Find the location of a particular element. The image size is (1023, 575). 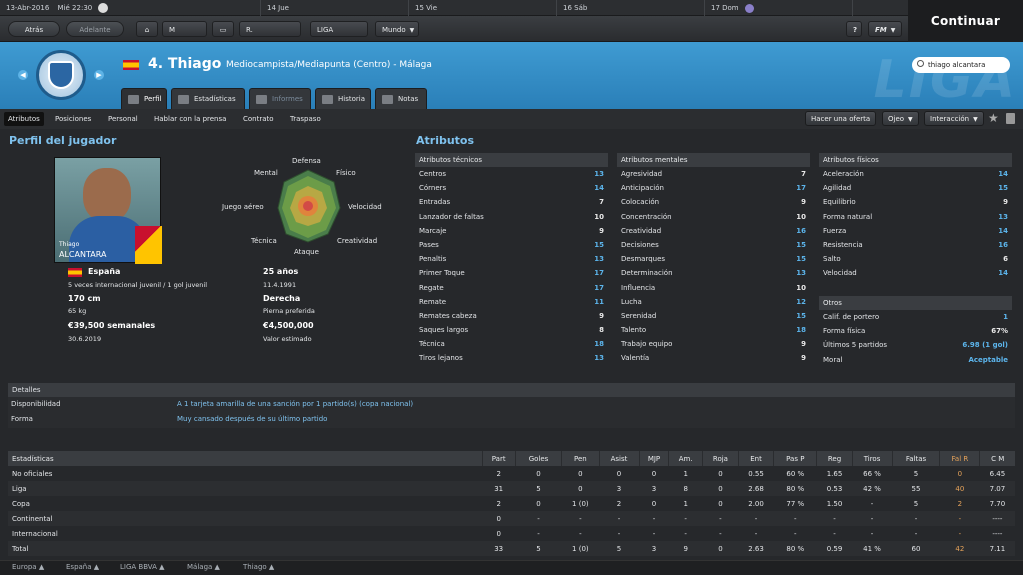

tab-notas: Notas is located at coordinates (401, 98).